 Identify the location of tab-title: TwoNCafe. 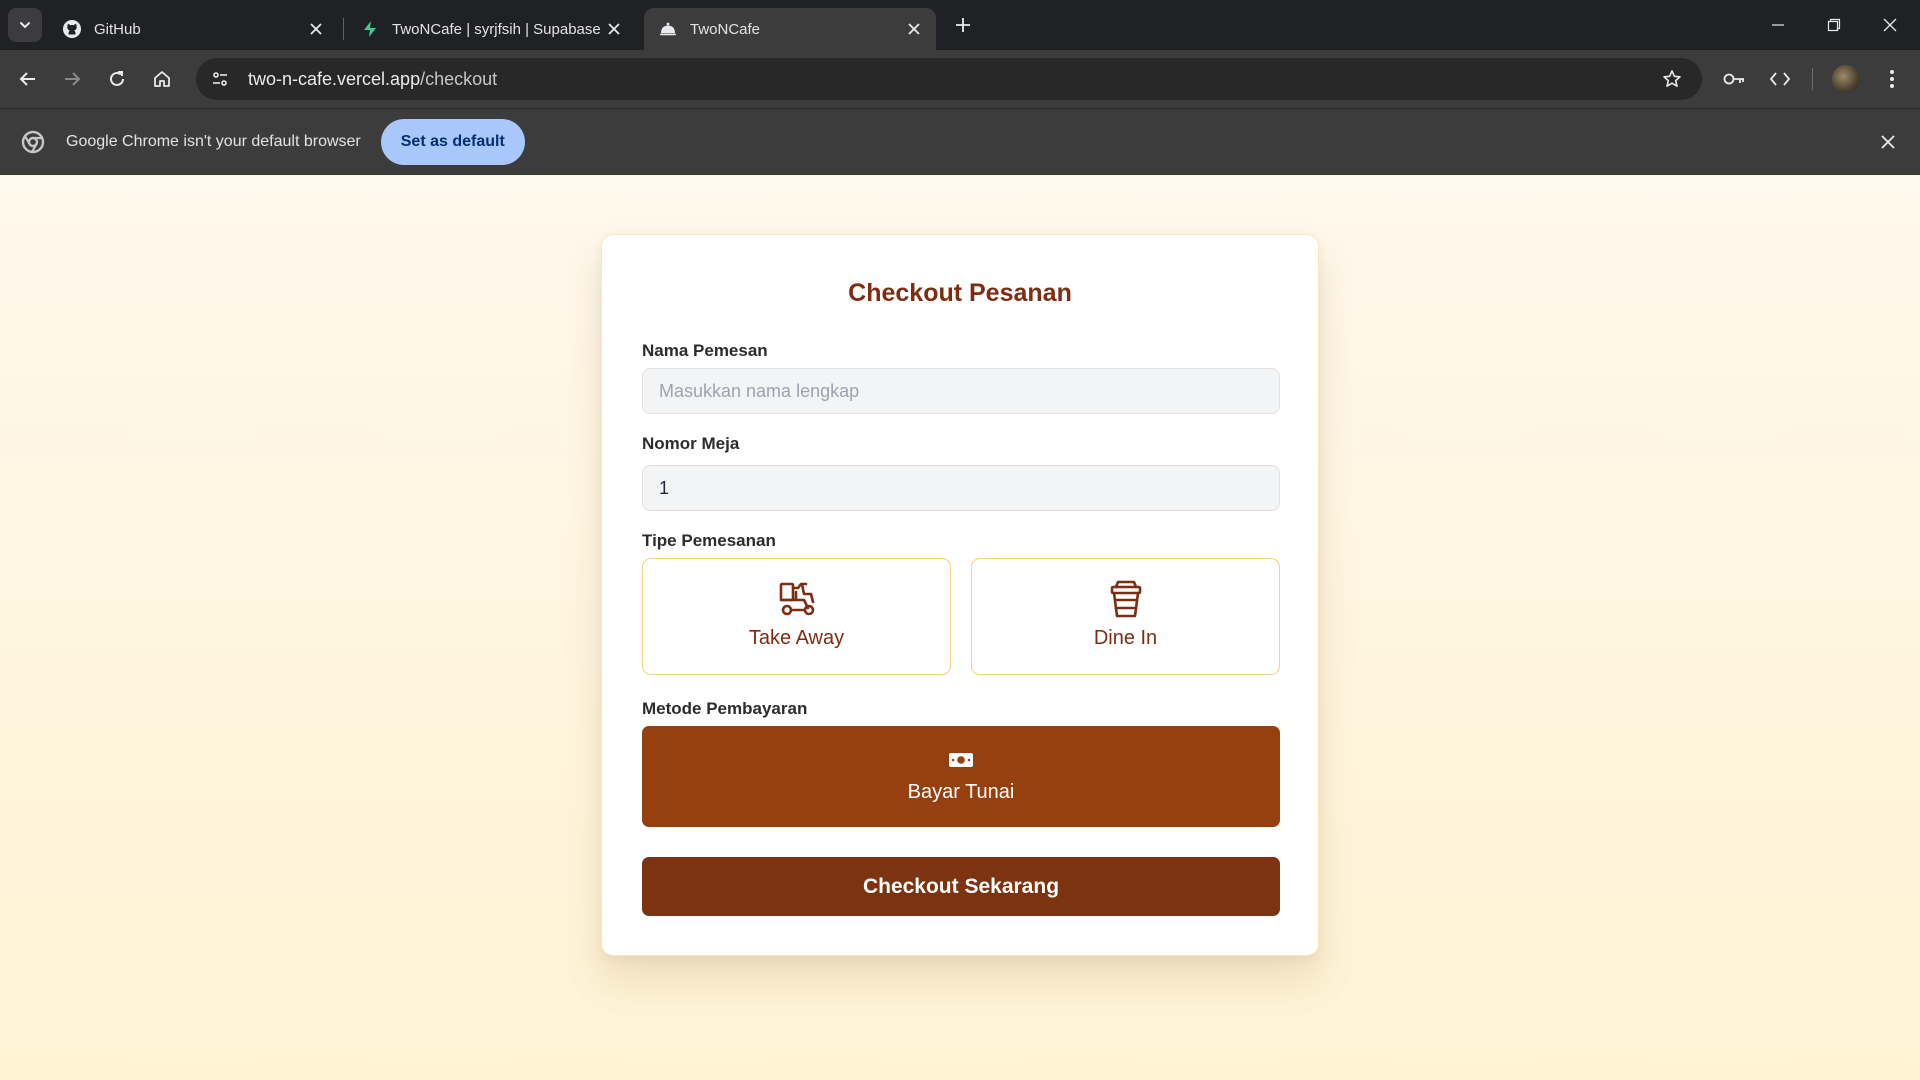
(725, 29).